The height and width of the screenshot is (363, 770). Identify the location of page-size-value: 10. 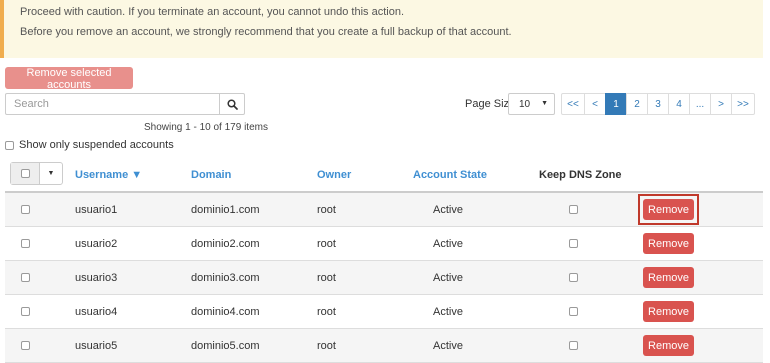
(525, 104).